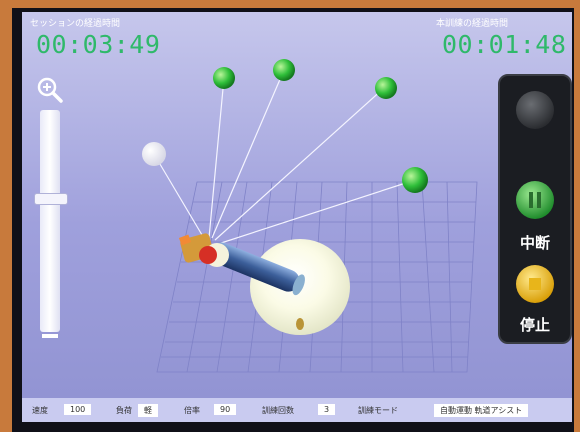  Describe the element at coordinates (40, 410) in the screenshot. I see `speed-label: 速度` at that location.